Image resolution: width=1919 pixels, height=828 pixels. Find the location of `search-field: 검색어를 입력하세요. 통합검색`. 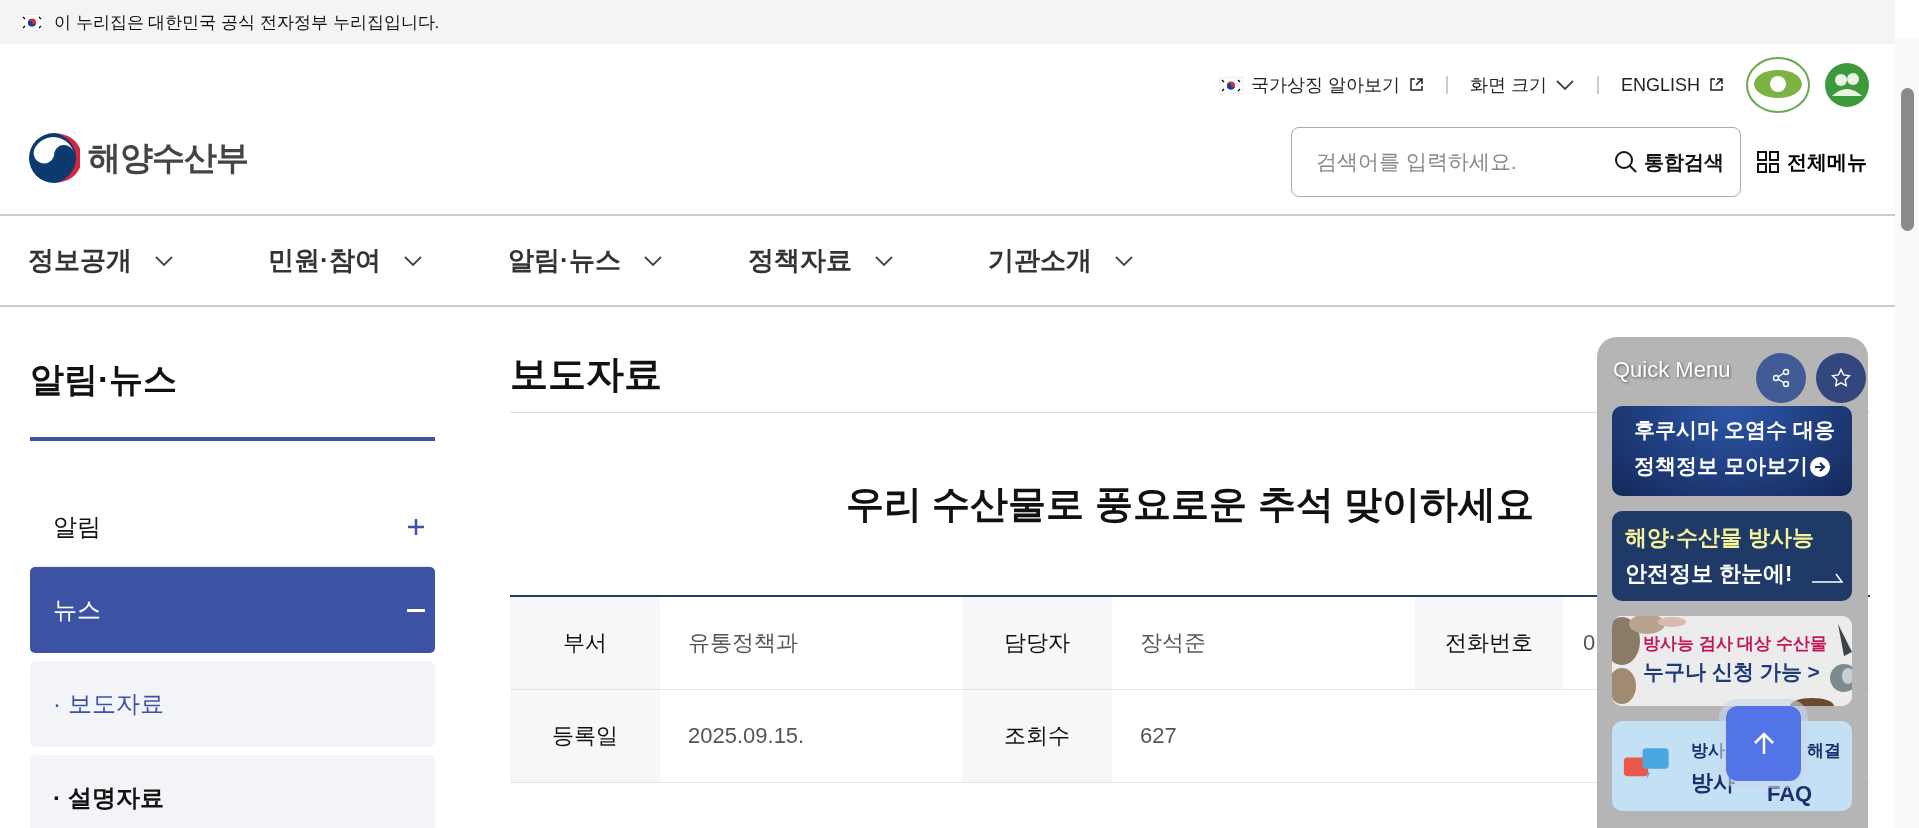

search-field: 검색어를 입력하세요. 통합검색 is located at coordinates (1516, 162).